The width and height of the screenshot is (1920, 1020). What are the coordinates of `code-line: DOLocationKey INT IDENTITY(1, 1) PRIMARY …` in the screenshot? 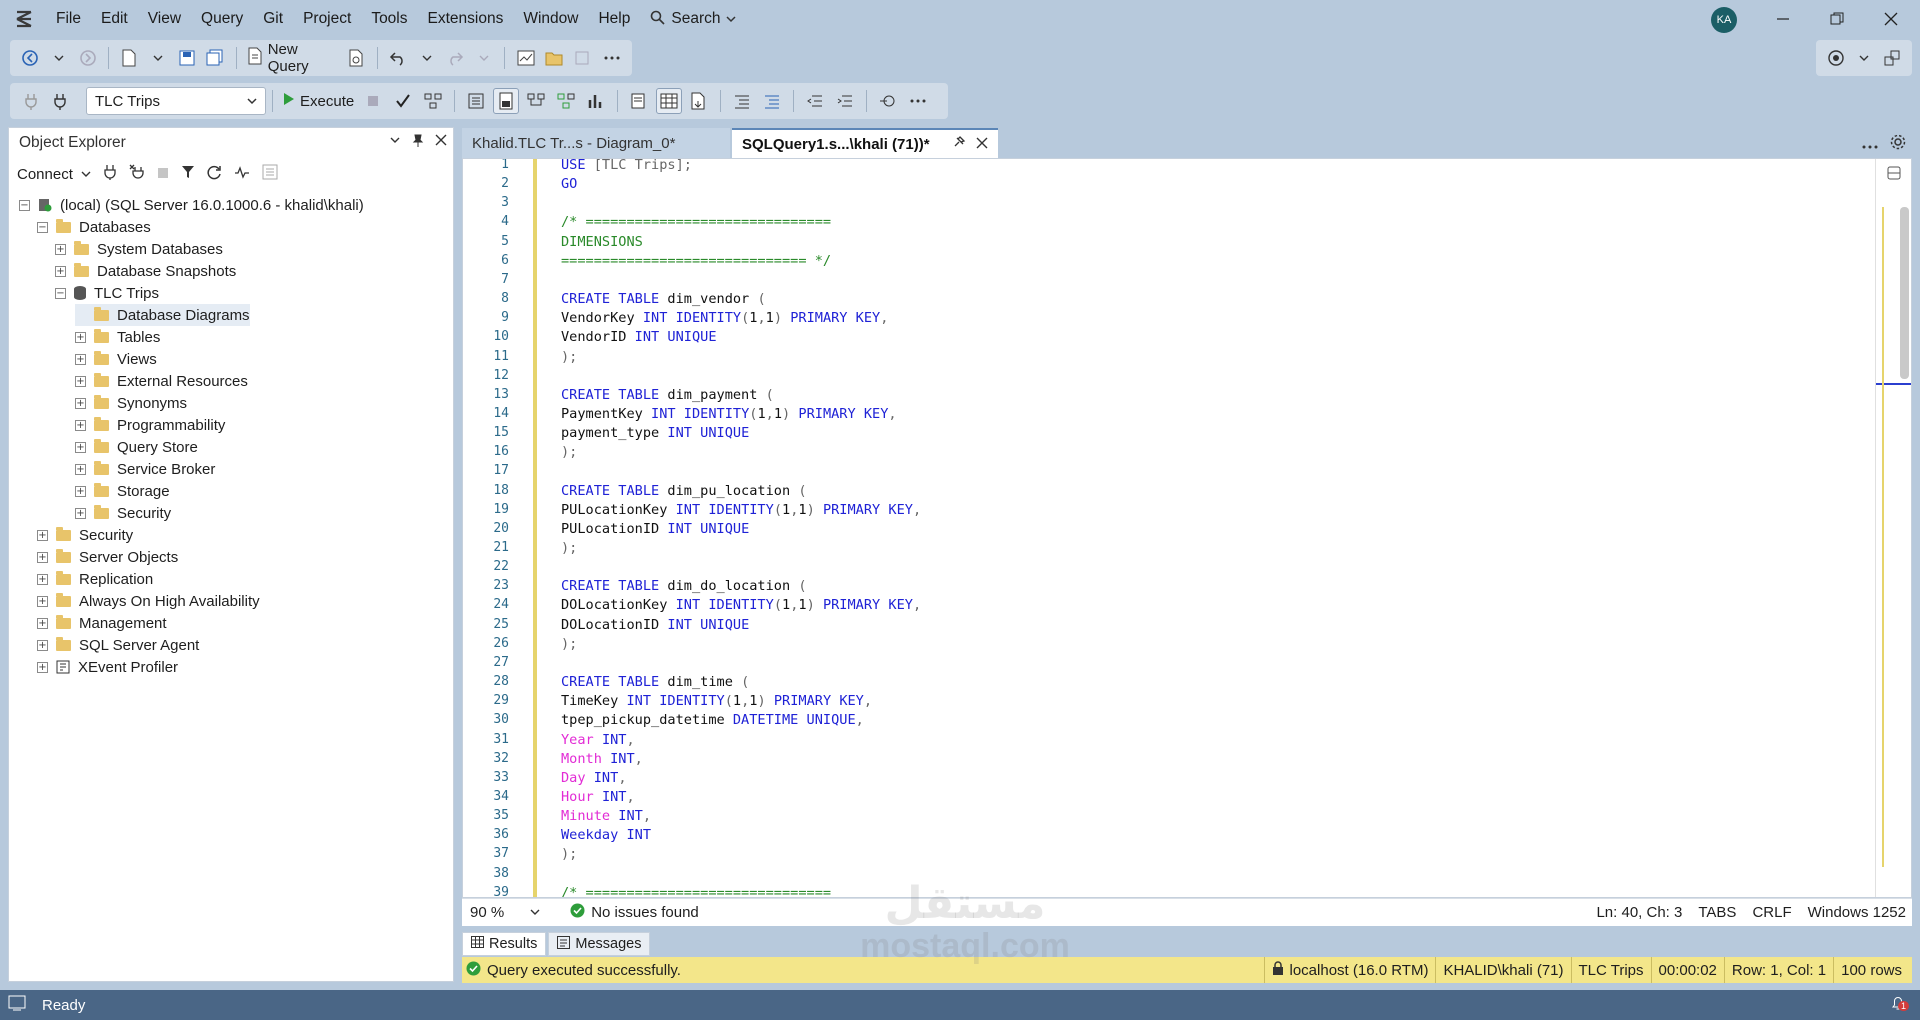 It's located at (741, 605).